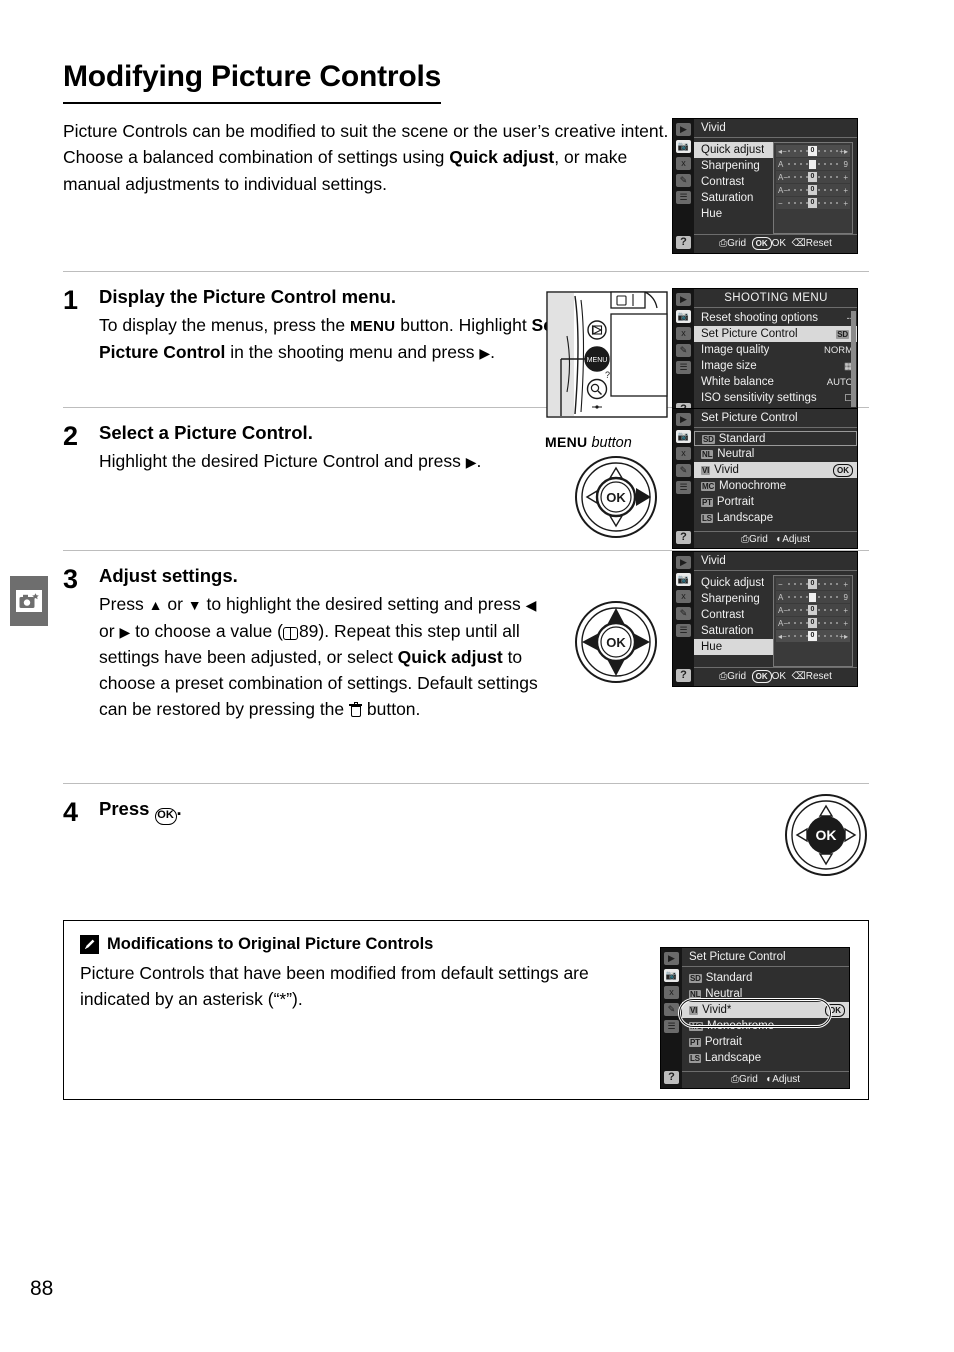 This screenshot has height=1352, width=954. What do you see at coordinates (775, 318) in the screenshot?
I see `menu-row-reset-shooting-options: Reset shooting options --` at bounding box center [775, 318].